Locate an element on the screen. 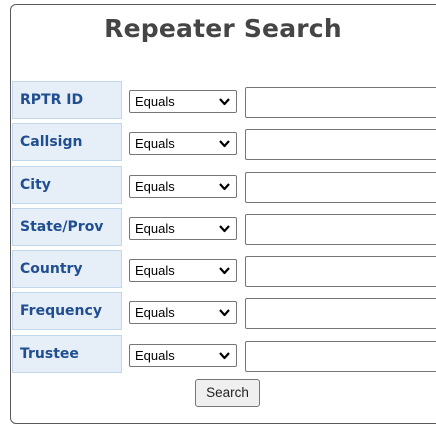 The height and width of the screenshot is (424, 436). search-row-state-prov: State/Prov Equals is located at coordinates (224, 227).